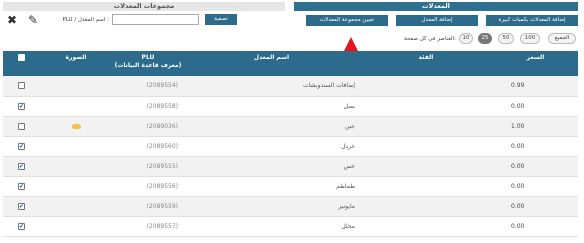 The height and width of the screenshot is (243, 584). Describe the element at coordinates (271, 166) in the screenshot. I see `row-name: خس` at that location.